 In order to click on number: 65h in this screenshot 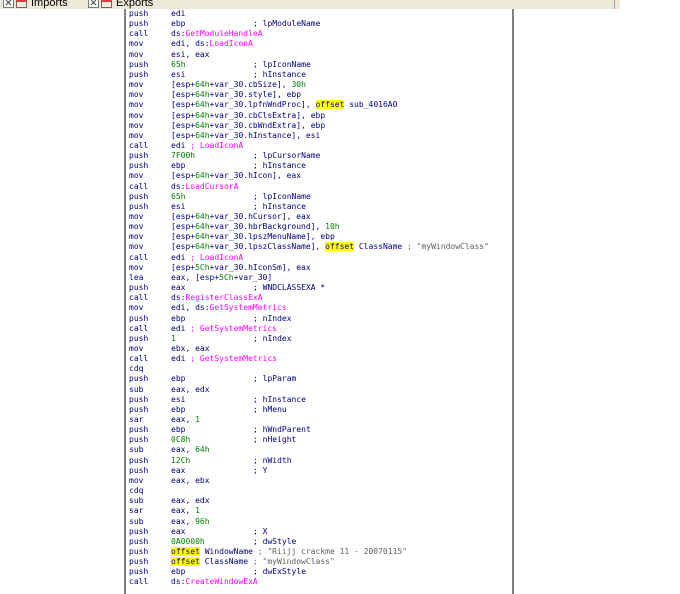, I will do `click(178, 64)`.